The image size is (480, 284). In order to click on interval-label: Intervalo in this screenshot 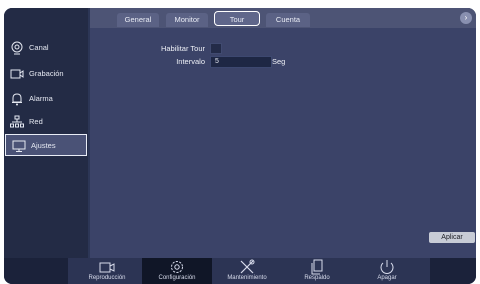, I will do `click(190, 61)`.